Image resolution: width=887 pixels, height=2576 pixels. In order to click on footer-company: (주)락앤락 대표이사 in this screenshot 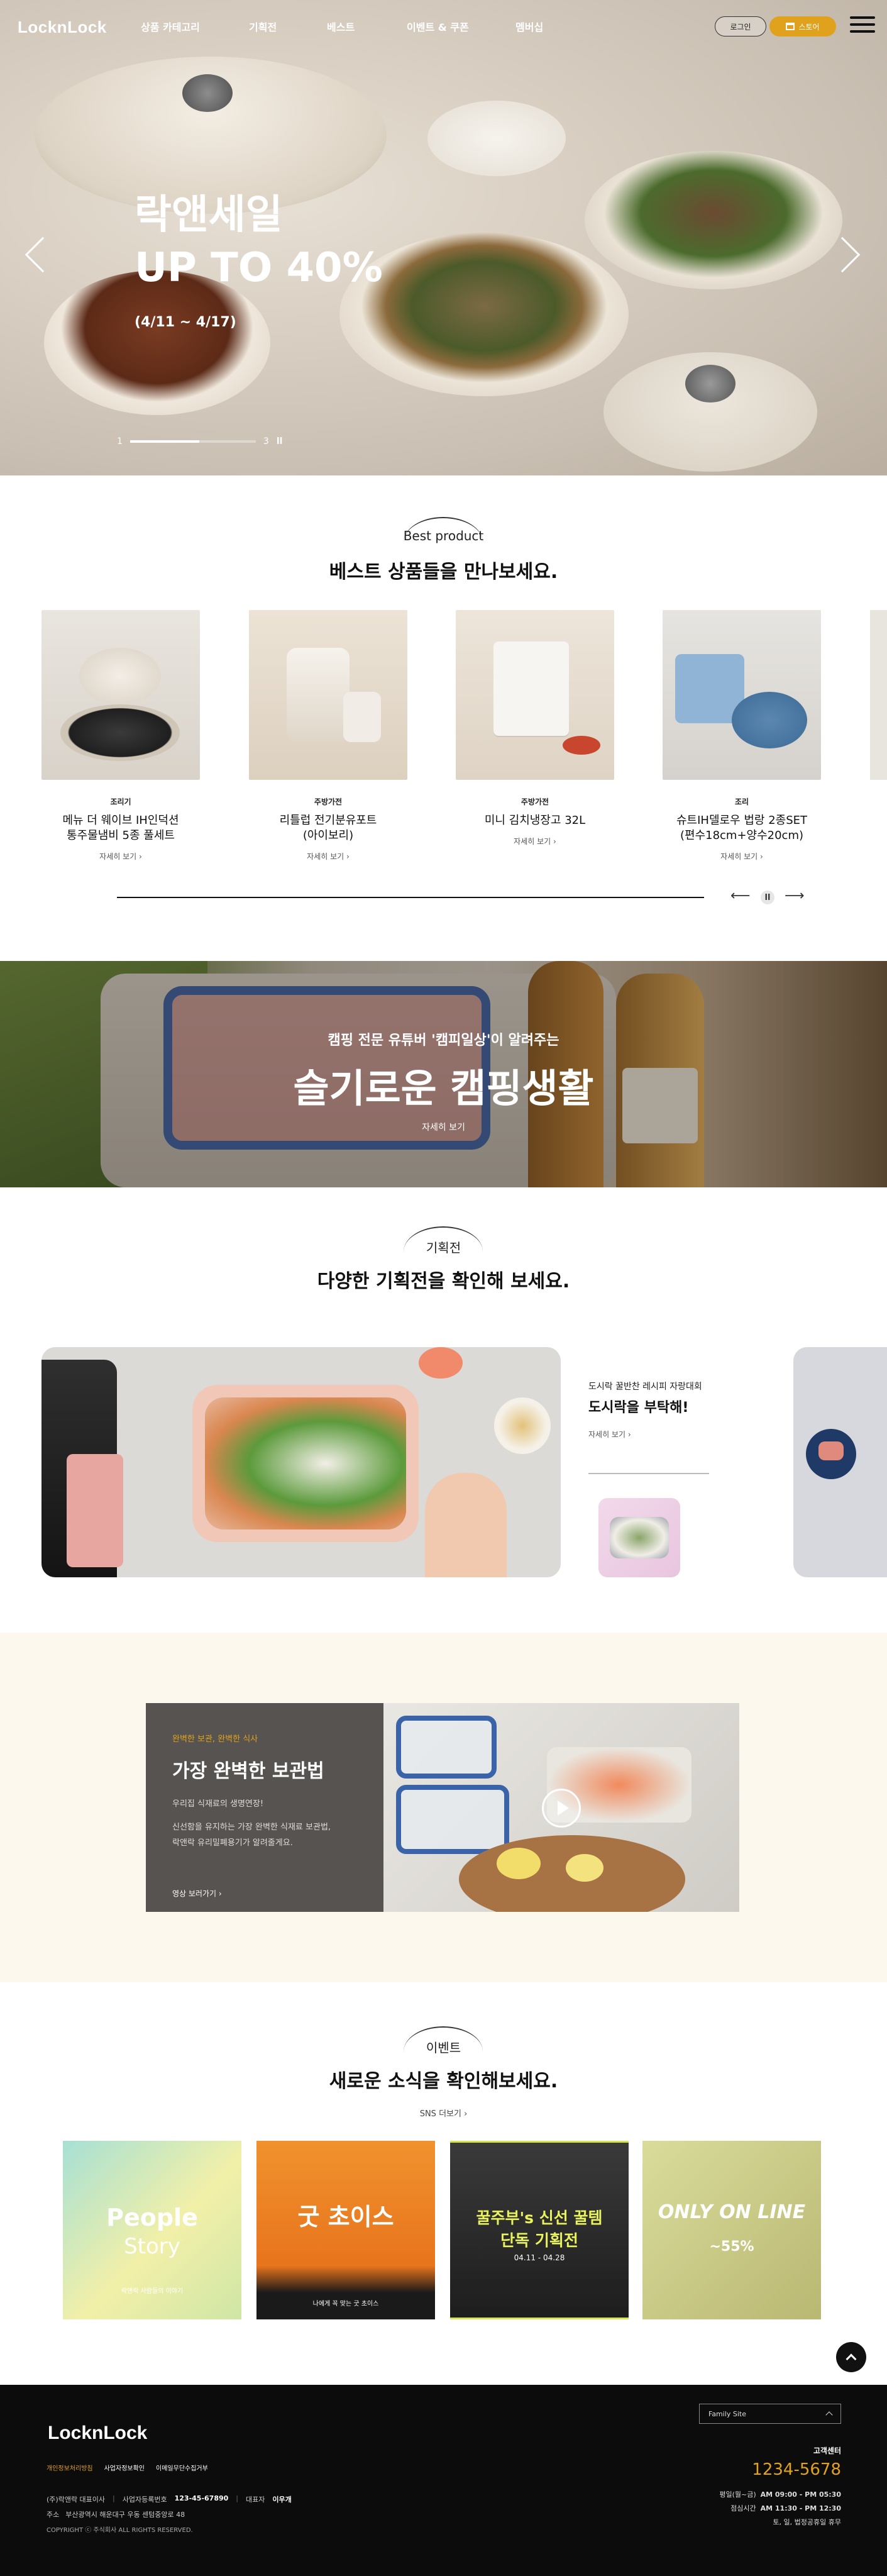, I will do `click(76, 2500)`.